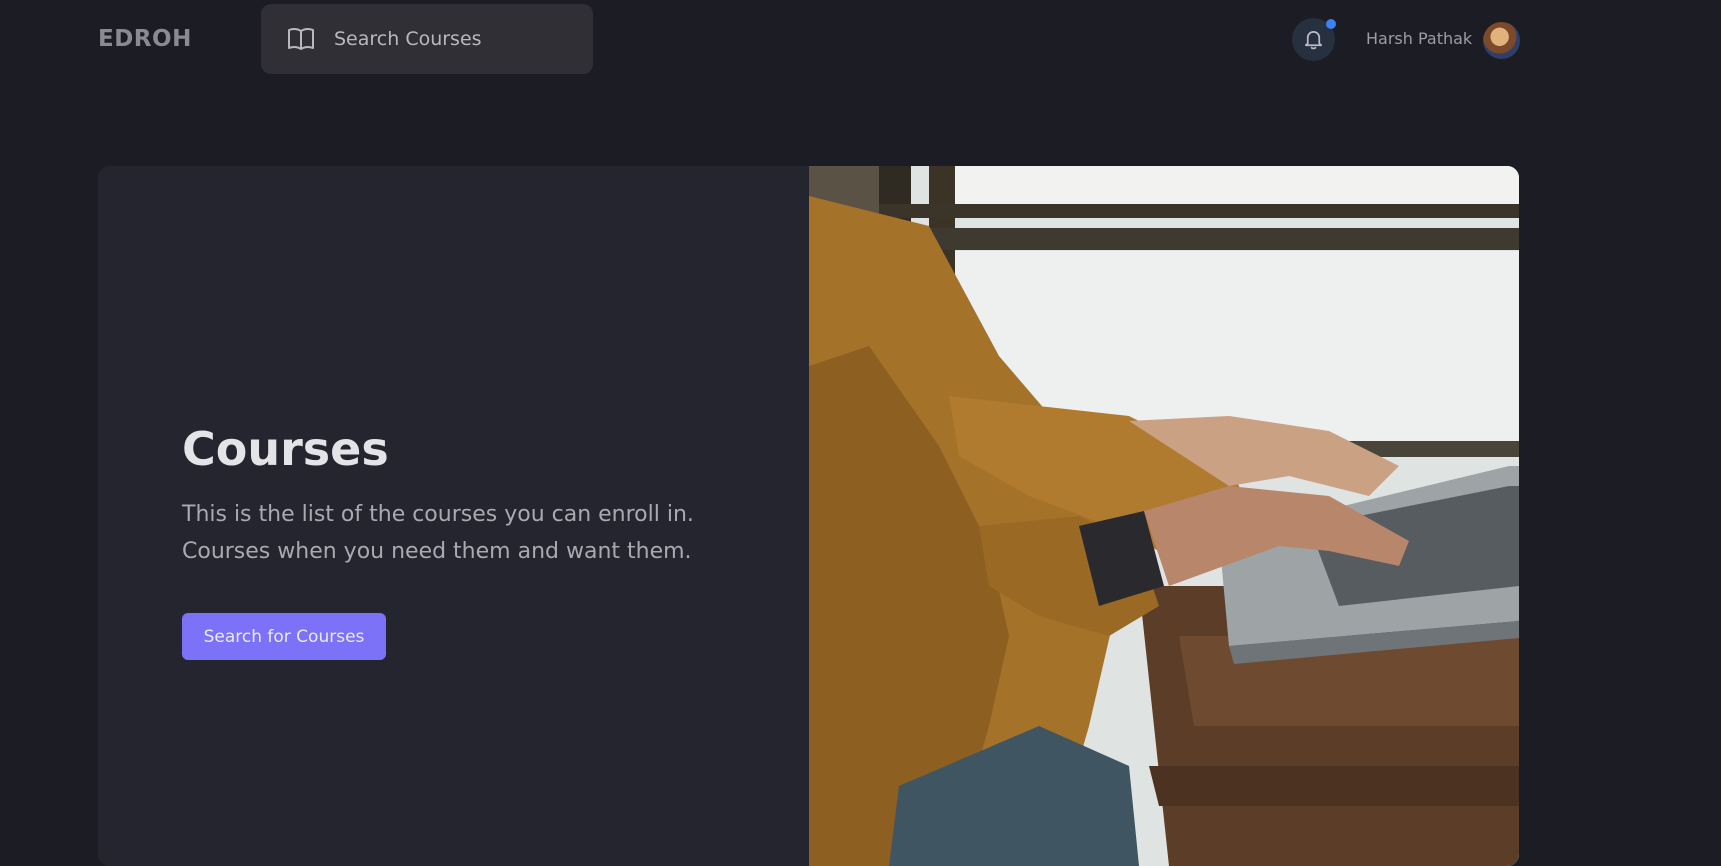 The height and width of the screenshot is (866, 1721). Describe the element at coordinates (284, 636) in the screenshot. I see `search-for-courses-button: Search for Courses` at that location.